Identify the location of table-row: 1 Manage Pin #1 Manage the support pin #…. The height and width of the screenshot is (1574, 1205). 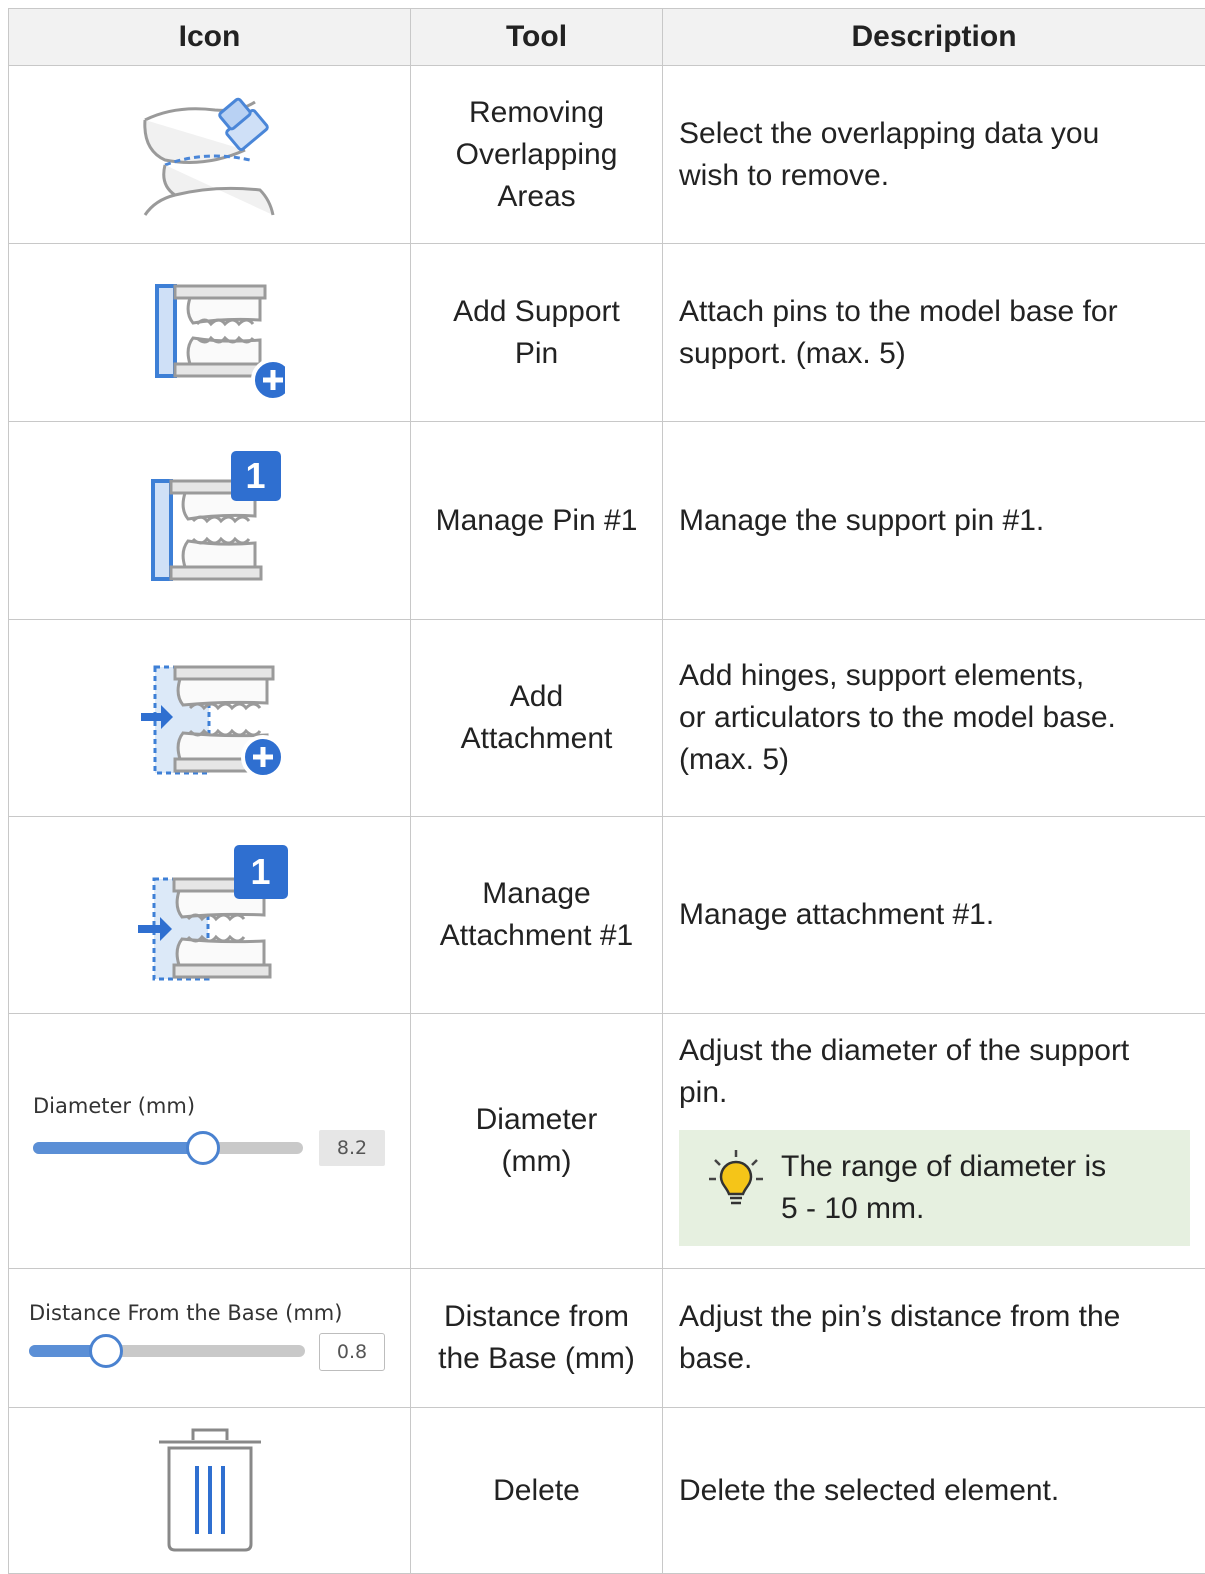
(607, 521).